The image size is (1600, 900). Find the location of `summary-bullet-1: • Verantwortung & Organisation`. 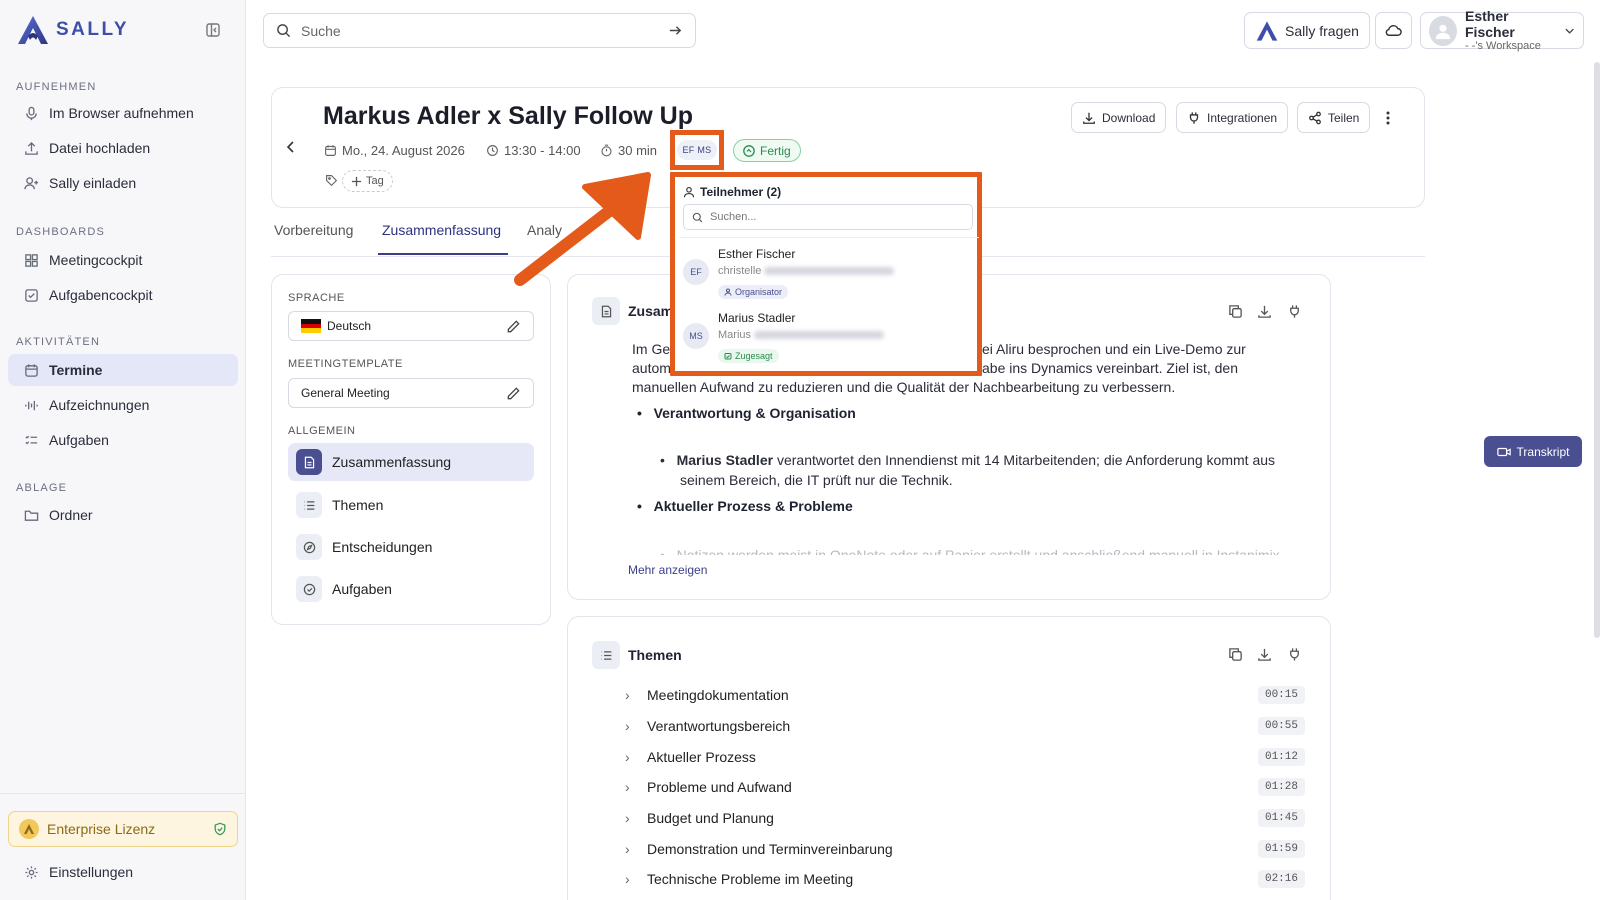

summary-bullet-1: • Verantwortung & Organisation is located at coordinates (746, 413).